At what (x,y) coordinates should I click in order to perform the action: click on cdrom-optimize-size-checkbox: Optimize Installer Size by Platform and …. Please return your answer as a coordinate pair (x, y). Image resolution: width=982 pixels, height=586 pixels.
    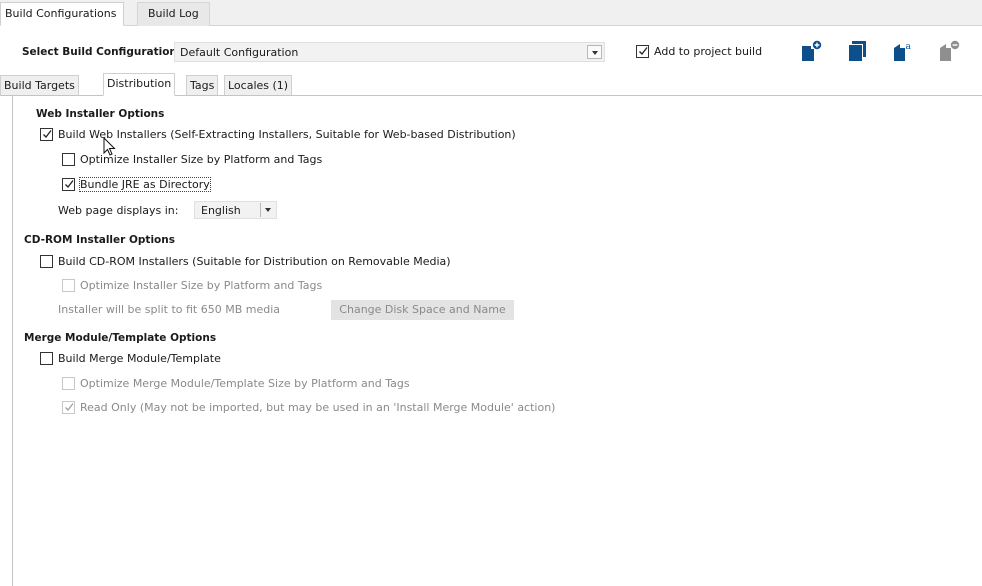
    Looking at the image, I should click on (192, 285).